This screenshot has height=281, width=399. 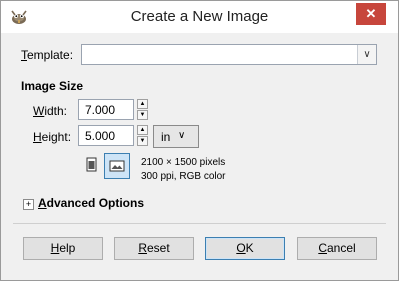 I want to click on cancel-button: Cancel, so click(x=337, y=248).